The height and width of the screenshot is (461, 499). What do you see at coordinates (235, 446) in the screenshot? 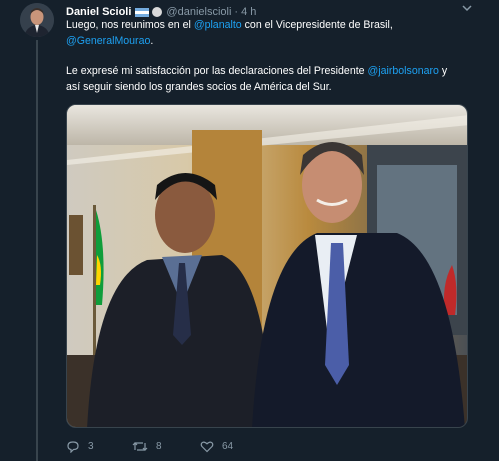
I see `like-button: 64` at bounding box center [235, 446].